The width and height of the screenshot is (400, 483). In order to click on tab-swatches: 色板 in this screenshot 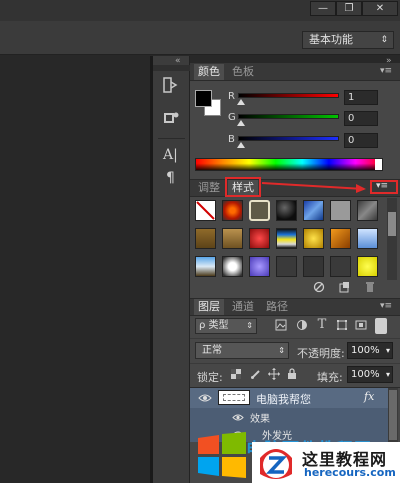, I will do `click(243, 72)`.